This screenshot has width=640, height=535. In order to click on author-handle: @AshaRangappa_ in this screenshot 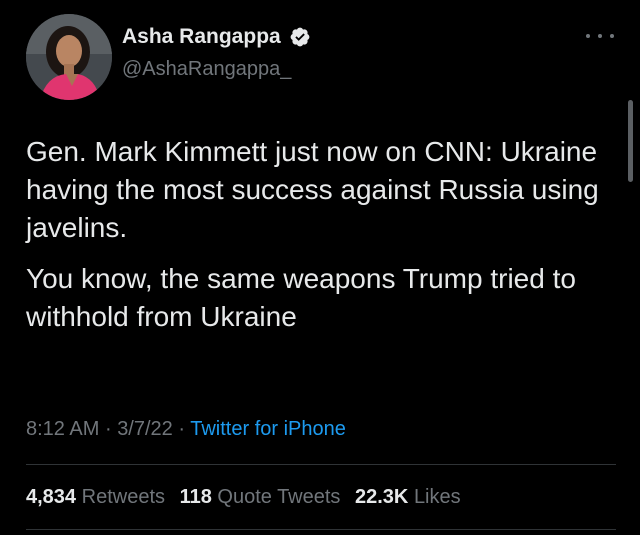, I will do `click(206, 69)`.